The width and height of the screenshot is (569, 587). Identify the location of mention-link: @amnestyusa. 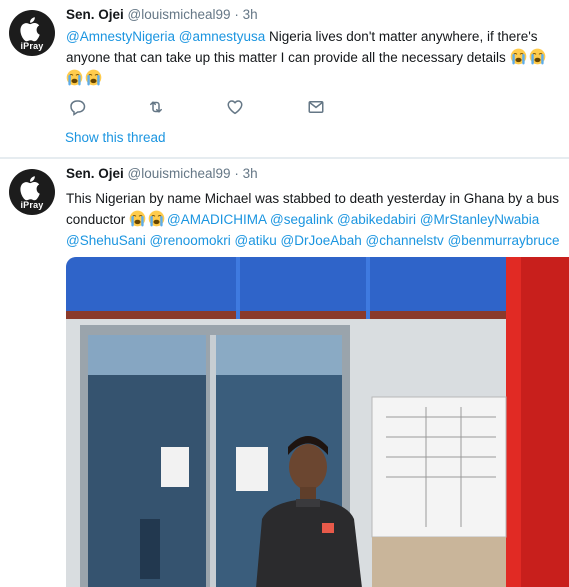
(222, 36).